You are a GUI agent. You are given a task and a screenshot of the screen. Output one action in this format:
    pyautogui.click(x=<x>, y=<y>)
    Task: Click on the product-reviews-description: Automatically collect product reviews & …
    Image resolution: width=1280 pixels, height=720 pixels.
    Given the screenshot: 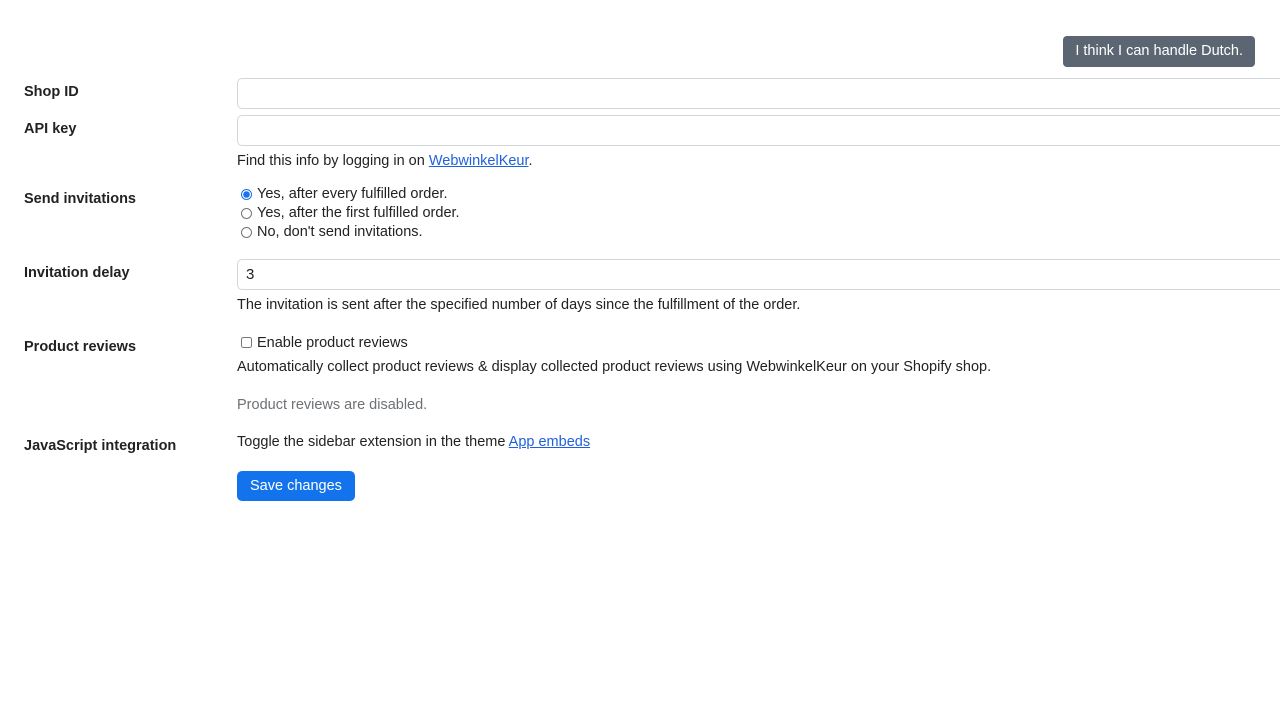 What is the action you would take?
    pyautogui.click(x=614, y=367)
    